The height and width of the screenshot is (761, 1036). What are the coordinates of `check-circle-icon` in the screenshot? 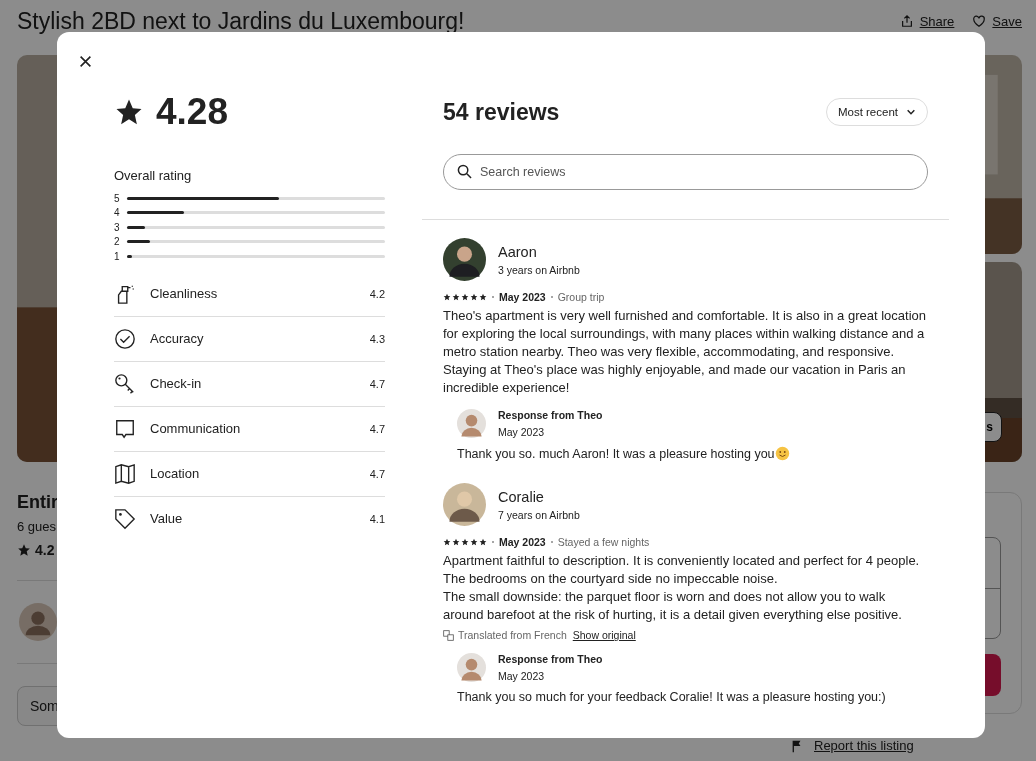 It's located at (125, 338).